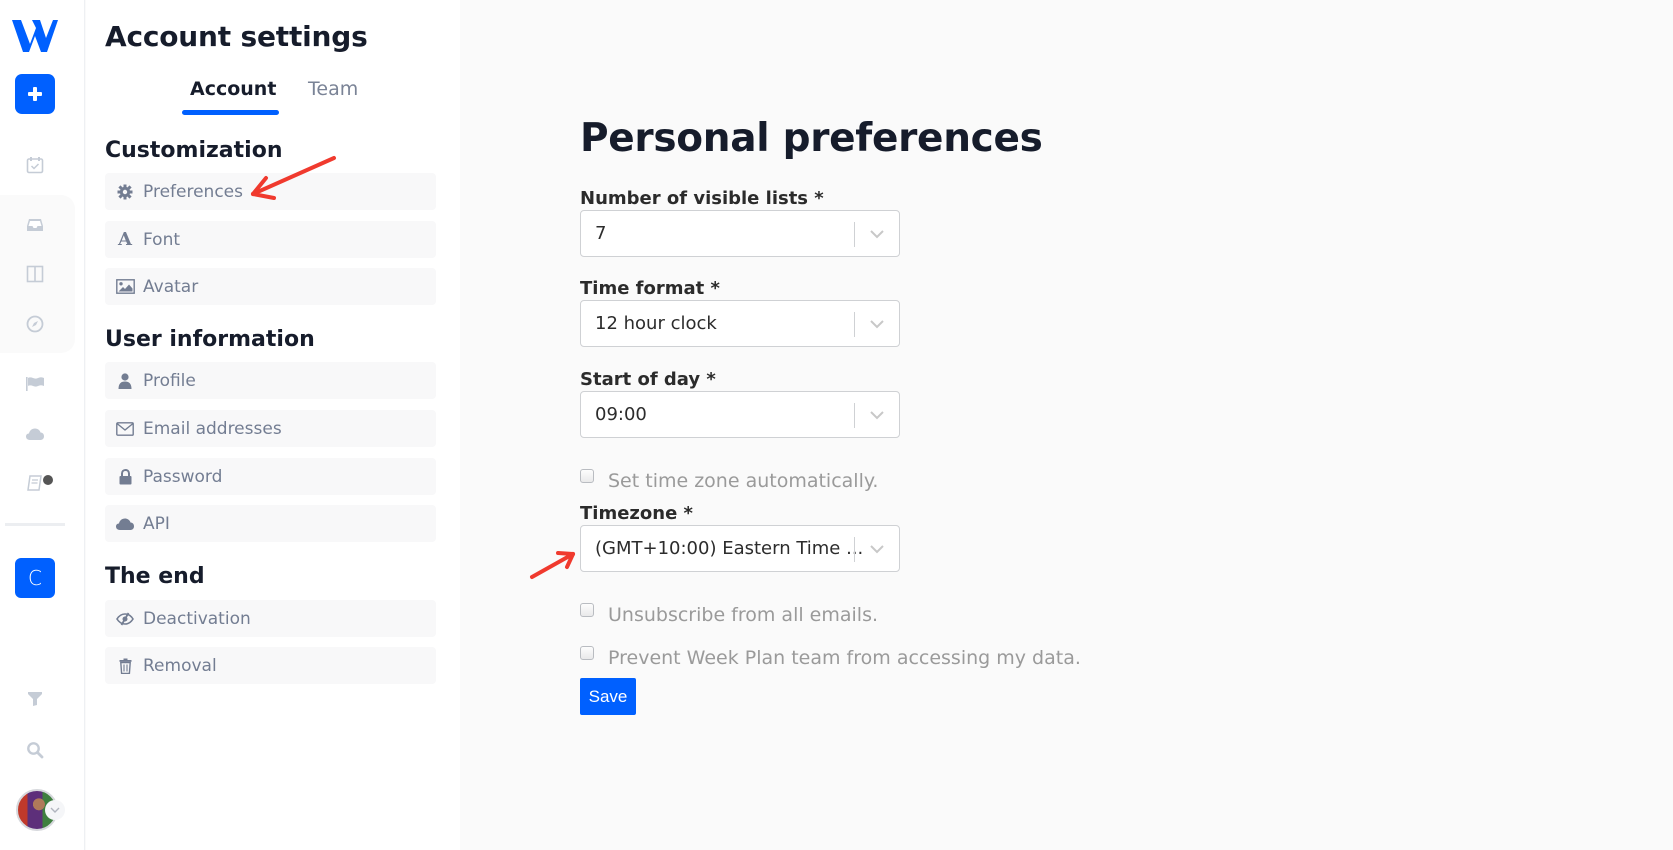 The image size is (1673, 850). I want to click on menu-item-label: API, so click(156, 523).